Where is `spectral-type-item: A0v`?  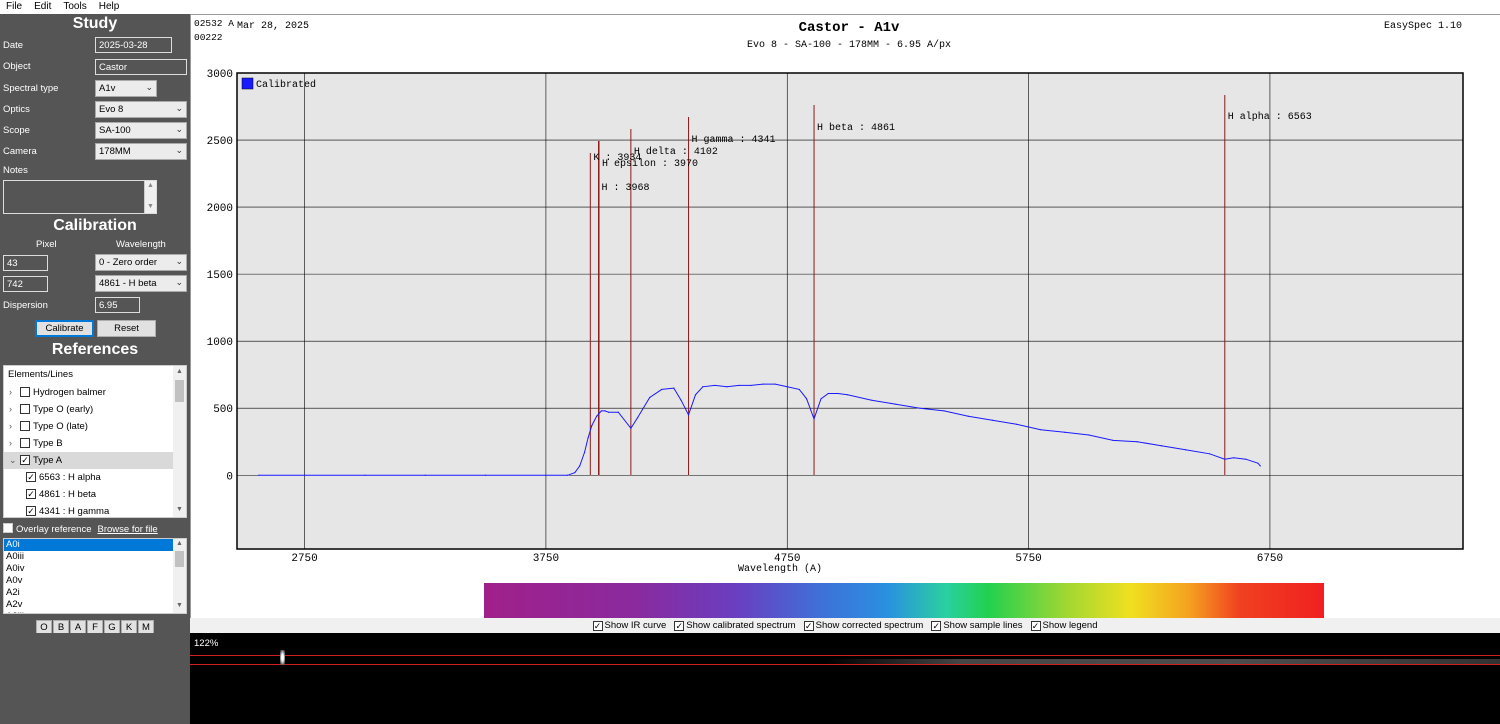
spectral-type-item: A0v is located at coordinates (89, 581).